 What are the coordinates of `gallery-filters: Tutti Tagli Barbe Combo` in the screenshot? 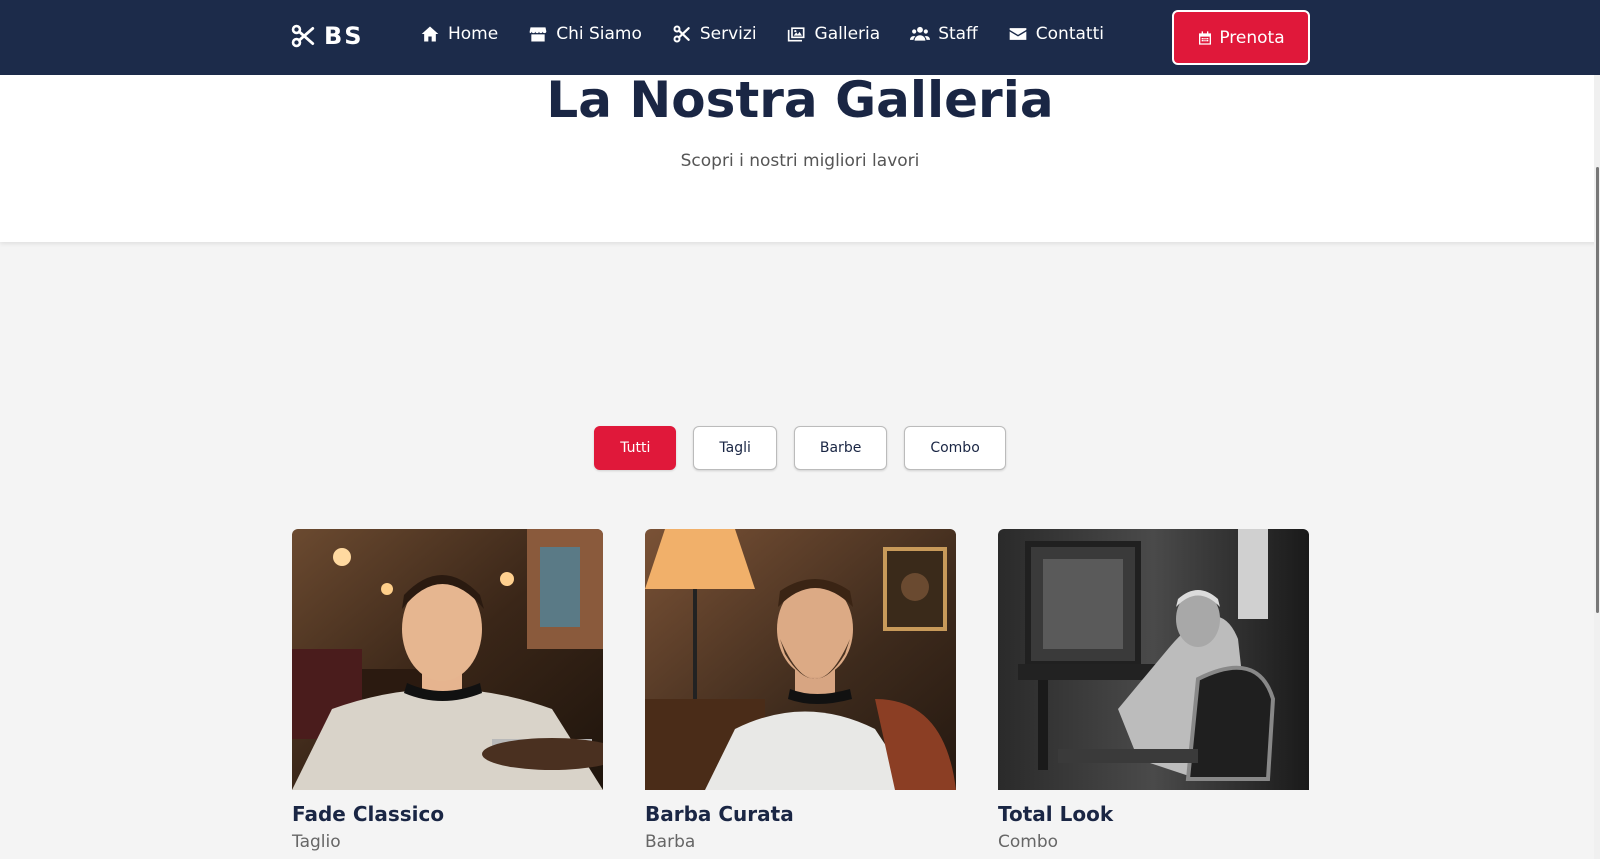 It's located at (800, 448).